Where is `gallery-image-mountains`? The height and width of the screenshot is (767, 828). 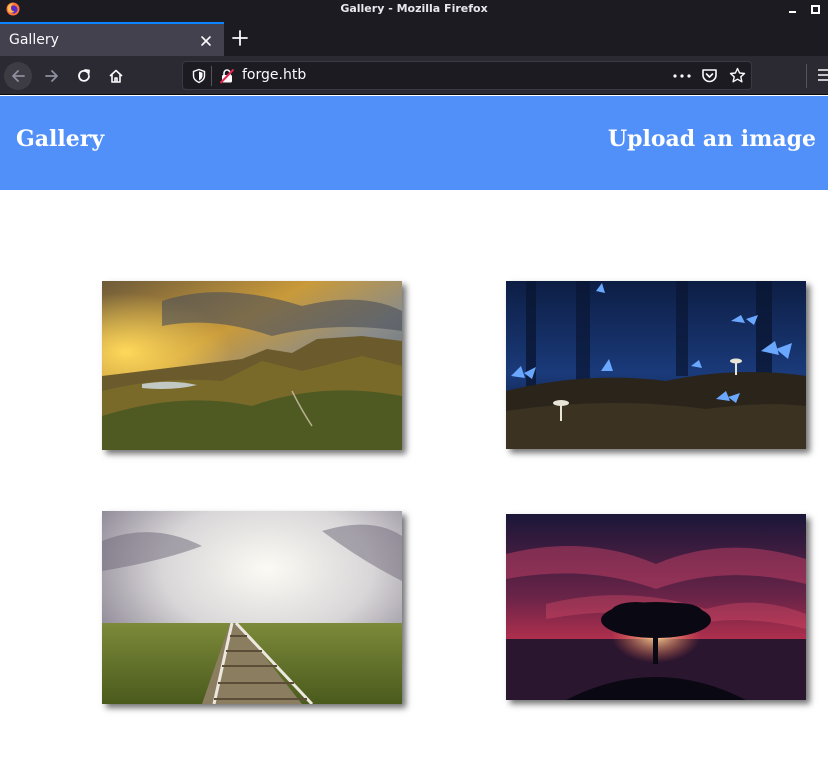
gallery-image-mountains is located at coordinates (252, 365).